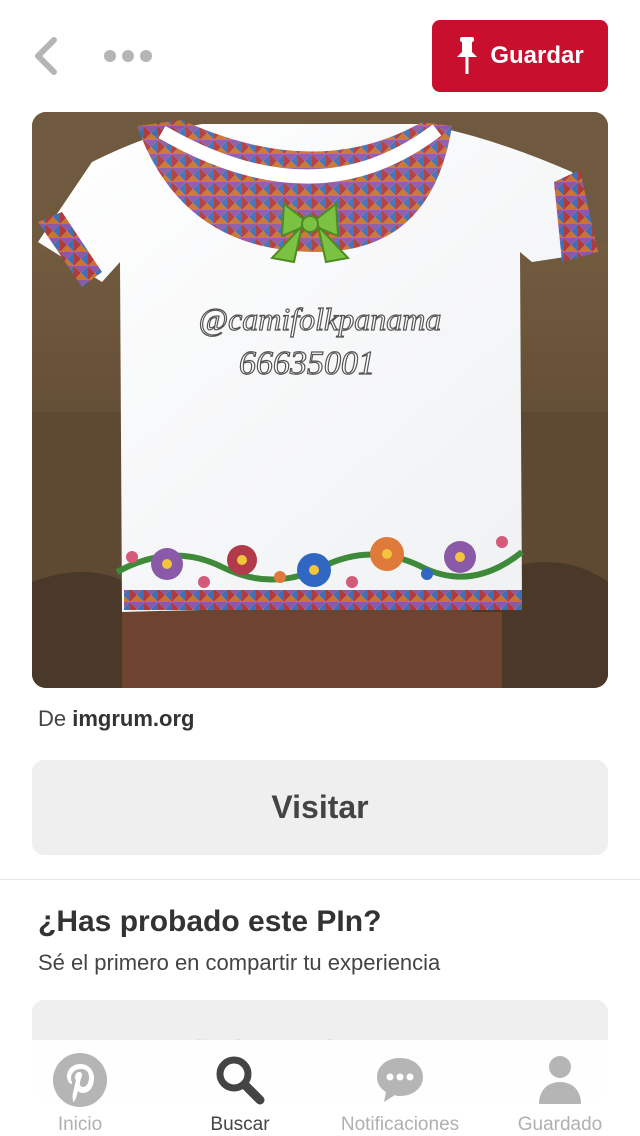  What do you see at coordinates (210, 921) in the screenshot?
I see `tried-pin-title: ¿Has probado este PIn?` at bounding box center [210, 921].